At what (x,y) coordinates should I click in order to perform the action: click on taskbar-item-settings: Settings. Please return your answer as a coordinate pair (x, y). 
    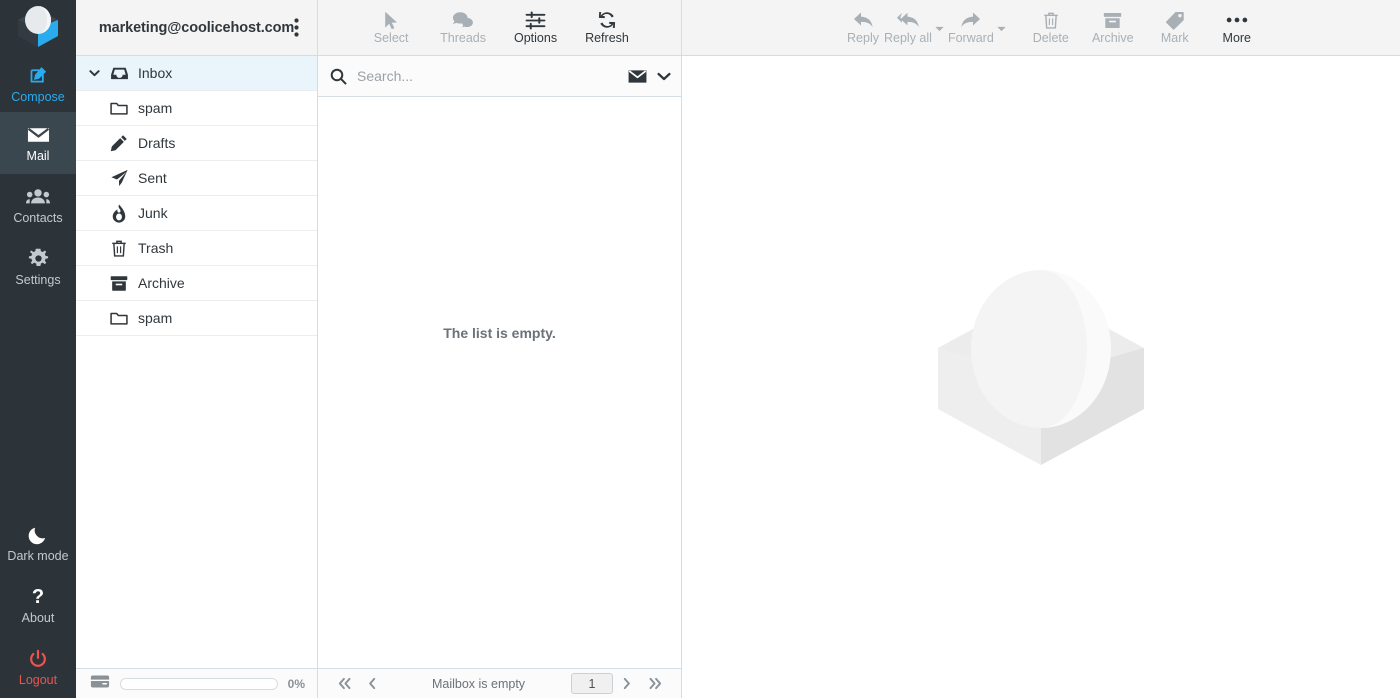
    Looking at the image, I should click on (38, 267).